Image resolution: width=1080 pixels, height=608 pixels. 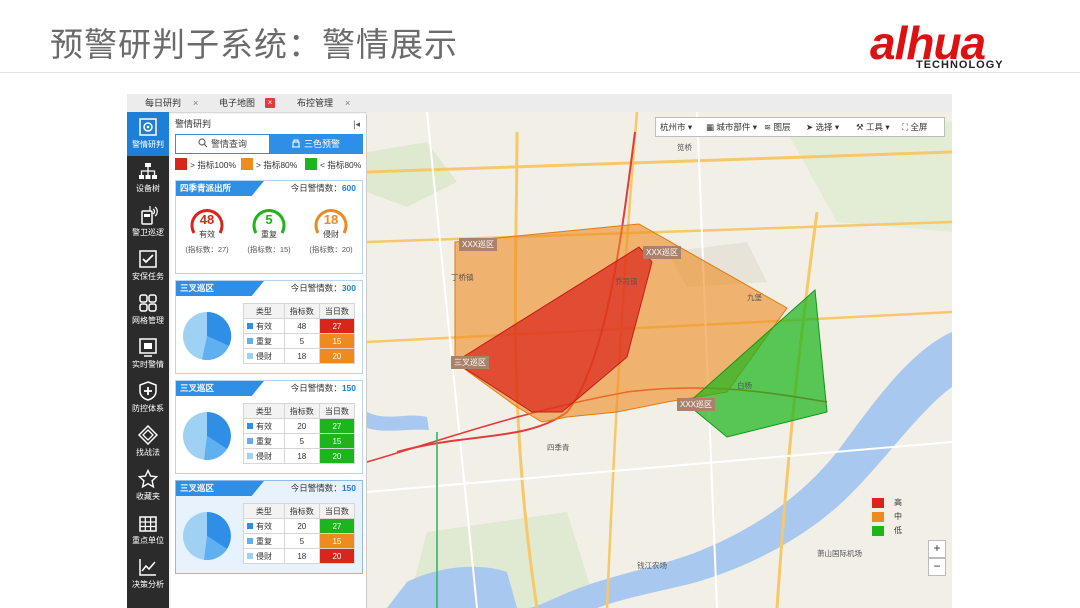 I want to click on sidebar-item-device-tree: 设备树, so click(x=148, y=178).